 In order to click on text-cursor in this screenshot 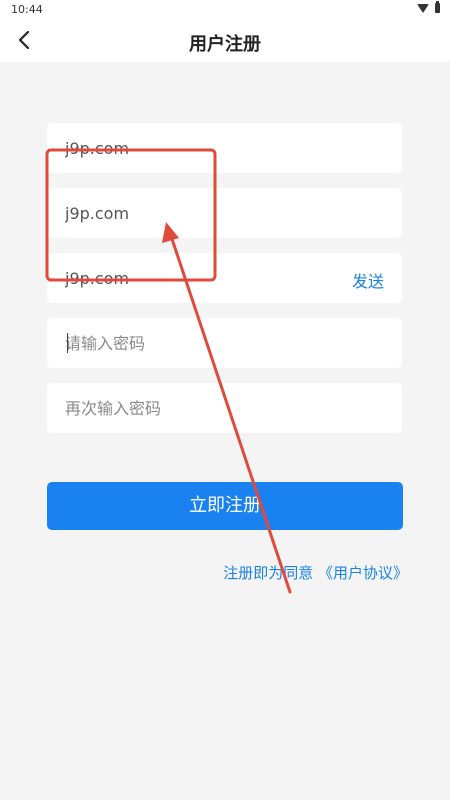, I will do `click(67, 343)`.